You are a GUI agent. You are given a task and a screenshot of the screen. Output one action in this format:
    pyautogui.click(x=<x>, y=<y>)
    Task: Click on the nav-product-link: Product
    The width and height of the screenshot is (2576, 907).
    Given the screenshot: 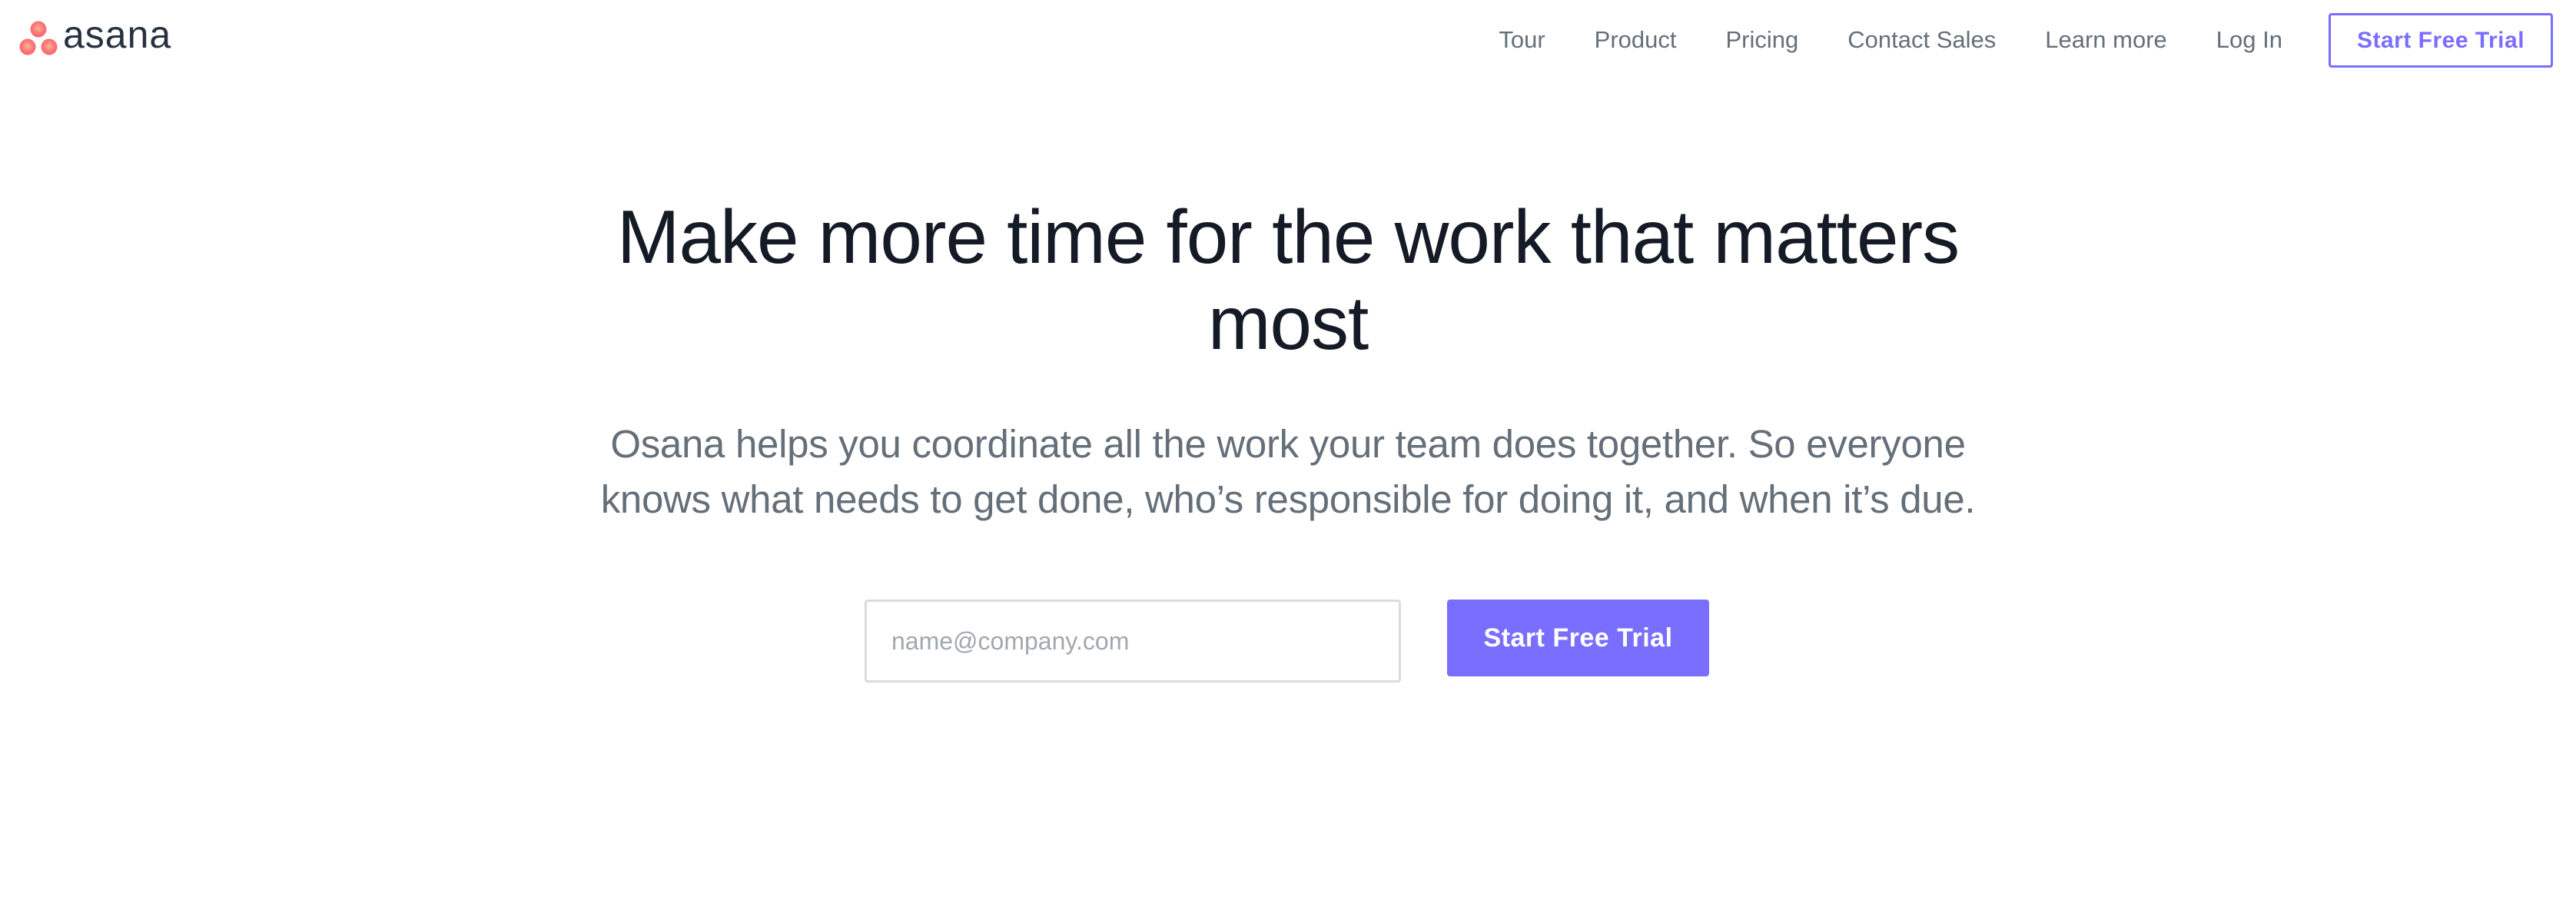 What is the action you would take?
    pyautogui.click(x=1636, y=40)
    